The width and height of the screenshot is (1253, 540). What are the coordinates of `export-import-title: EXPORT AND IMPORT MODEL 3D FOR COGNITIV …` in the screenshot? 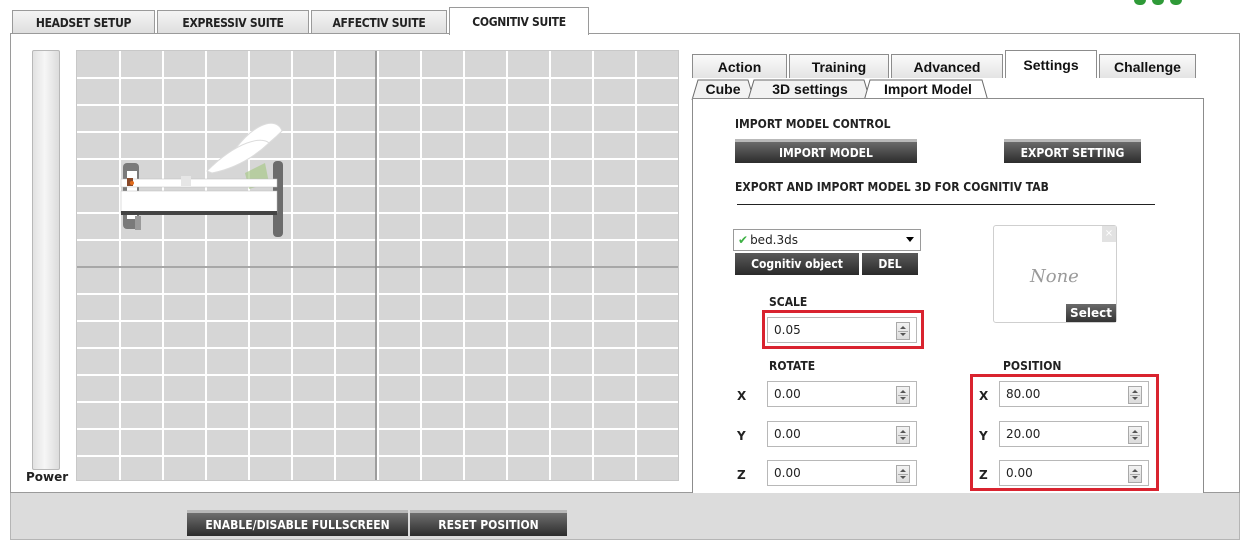 It's located at (892, 187).